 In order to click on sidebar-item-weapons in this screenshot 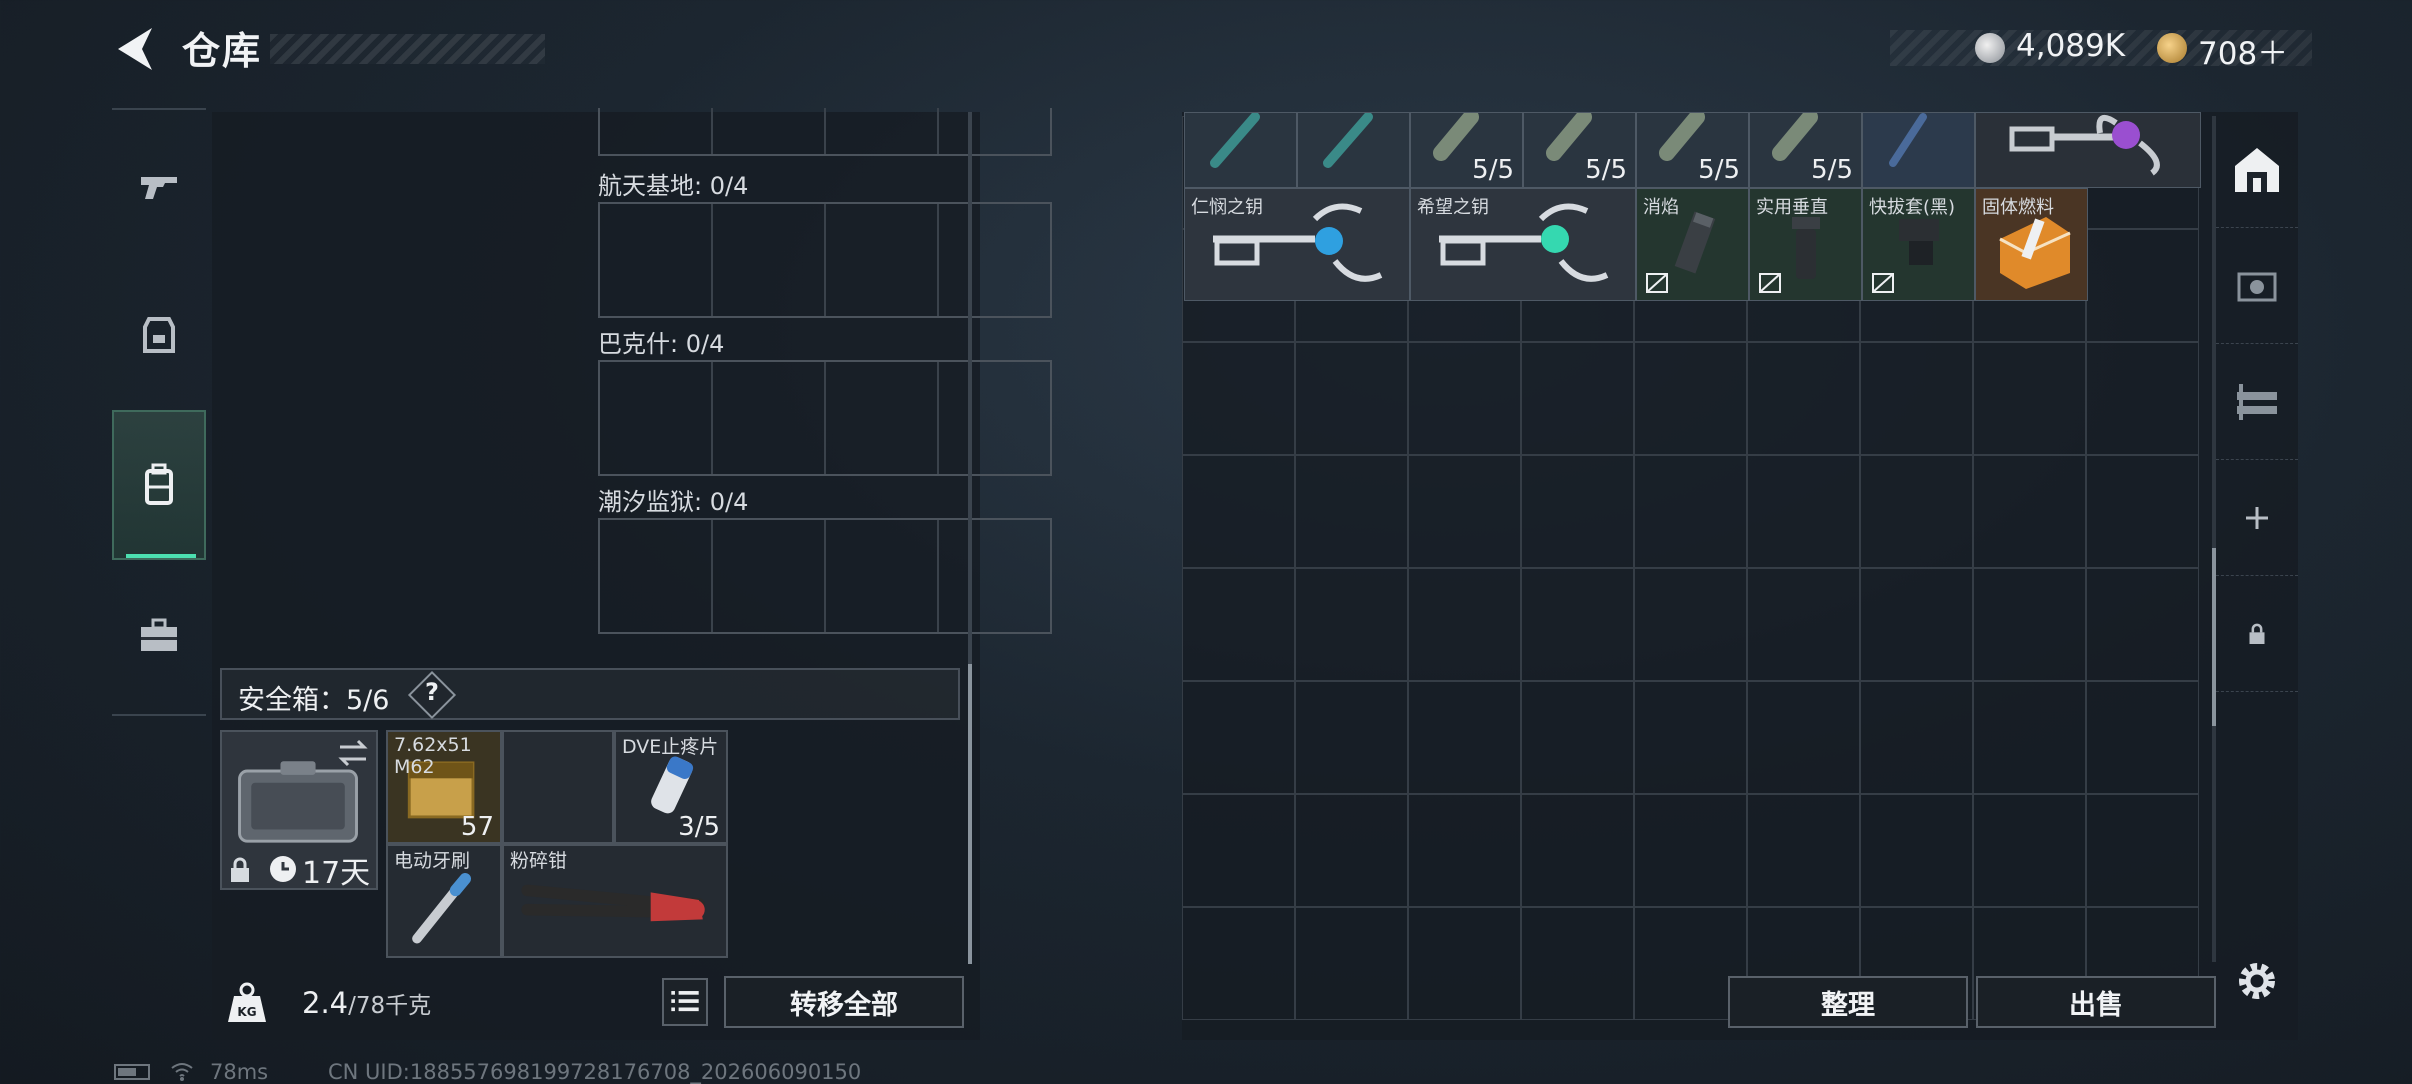, I will do `click(159, 185)`.